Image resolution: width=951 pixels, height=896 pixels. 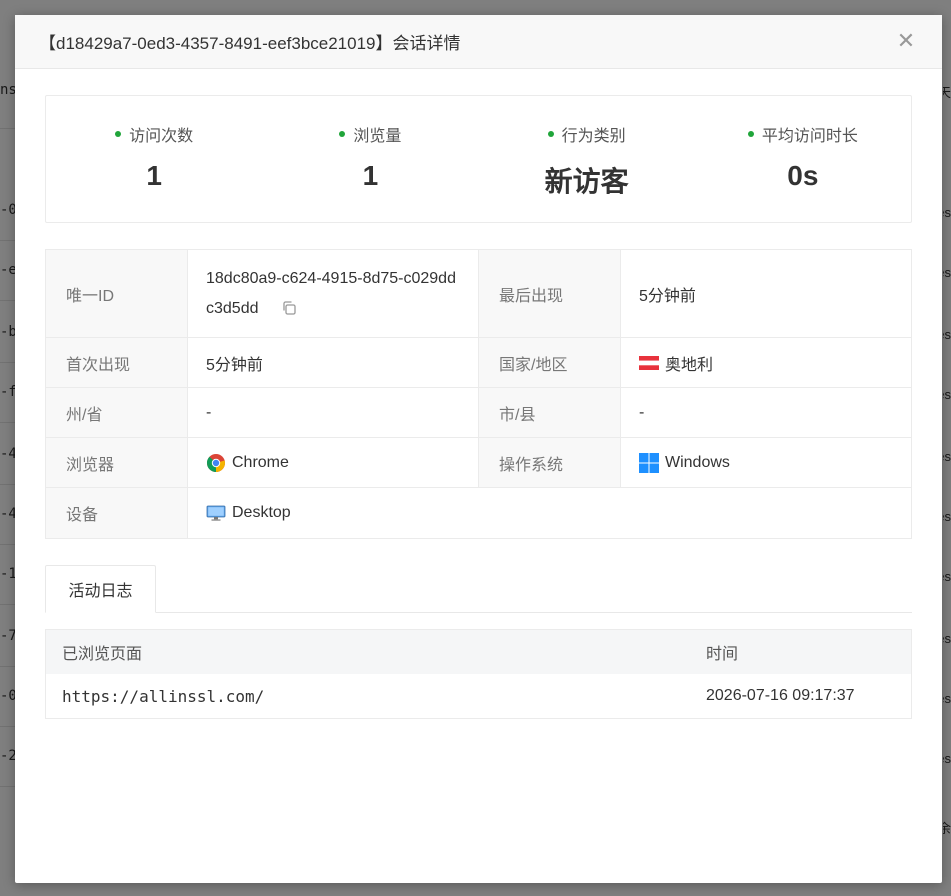 I want to click on os-value: Windows, so click(x=697, y=462).